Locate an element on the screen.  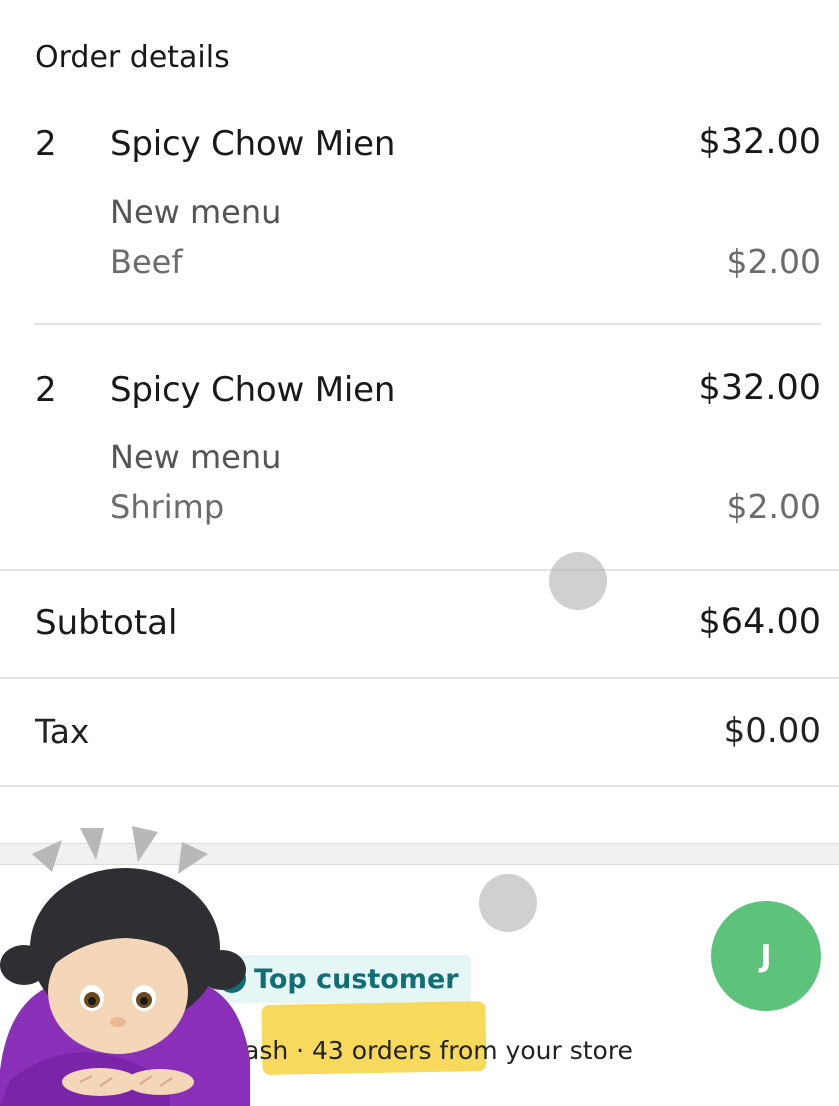
item-option: Shrimp is located at coordinates (167, 507).